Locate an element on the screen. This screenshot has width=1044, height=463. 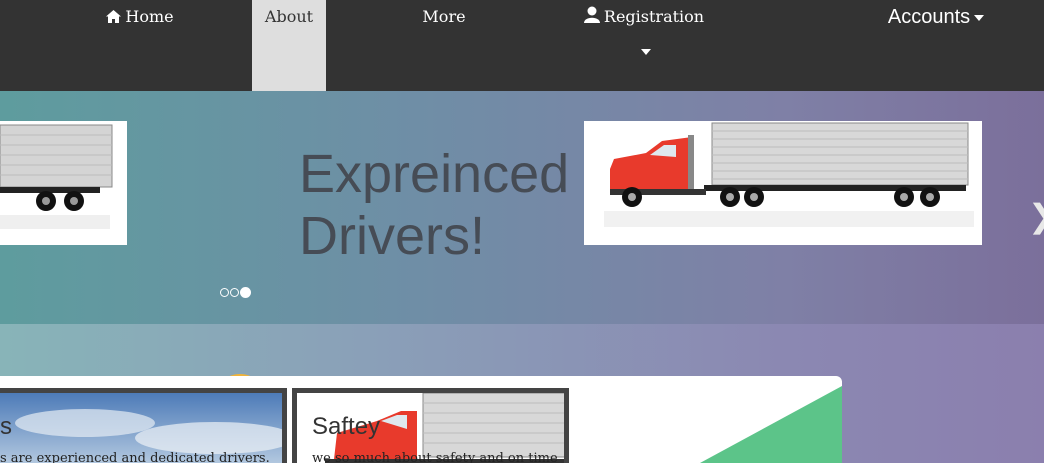
card-text: s are experienced and dedicated drivers. is located at coordinates (135, 457).